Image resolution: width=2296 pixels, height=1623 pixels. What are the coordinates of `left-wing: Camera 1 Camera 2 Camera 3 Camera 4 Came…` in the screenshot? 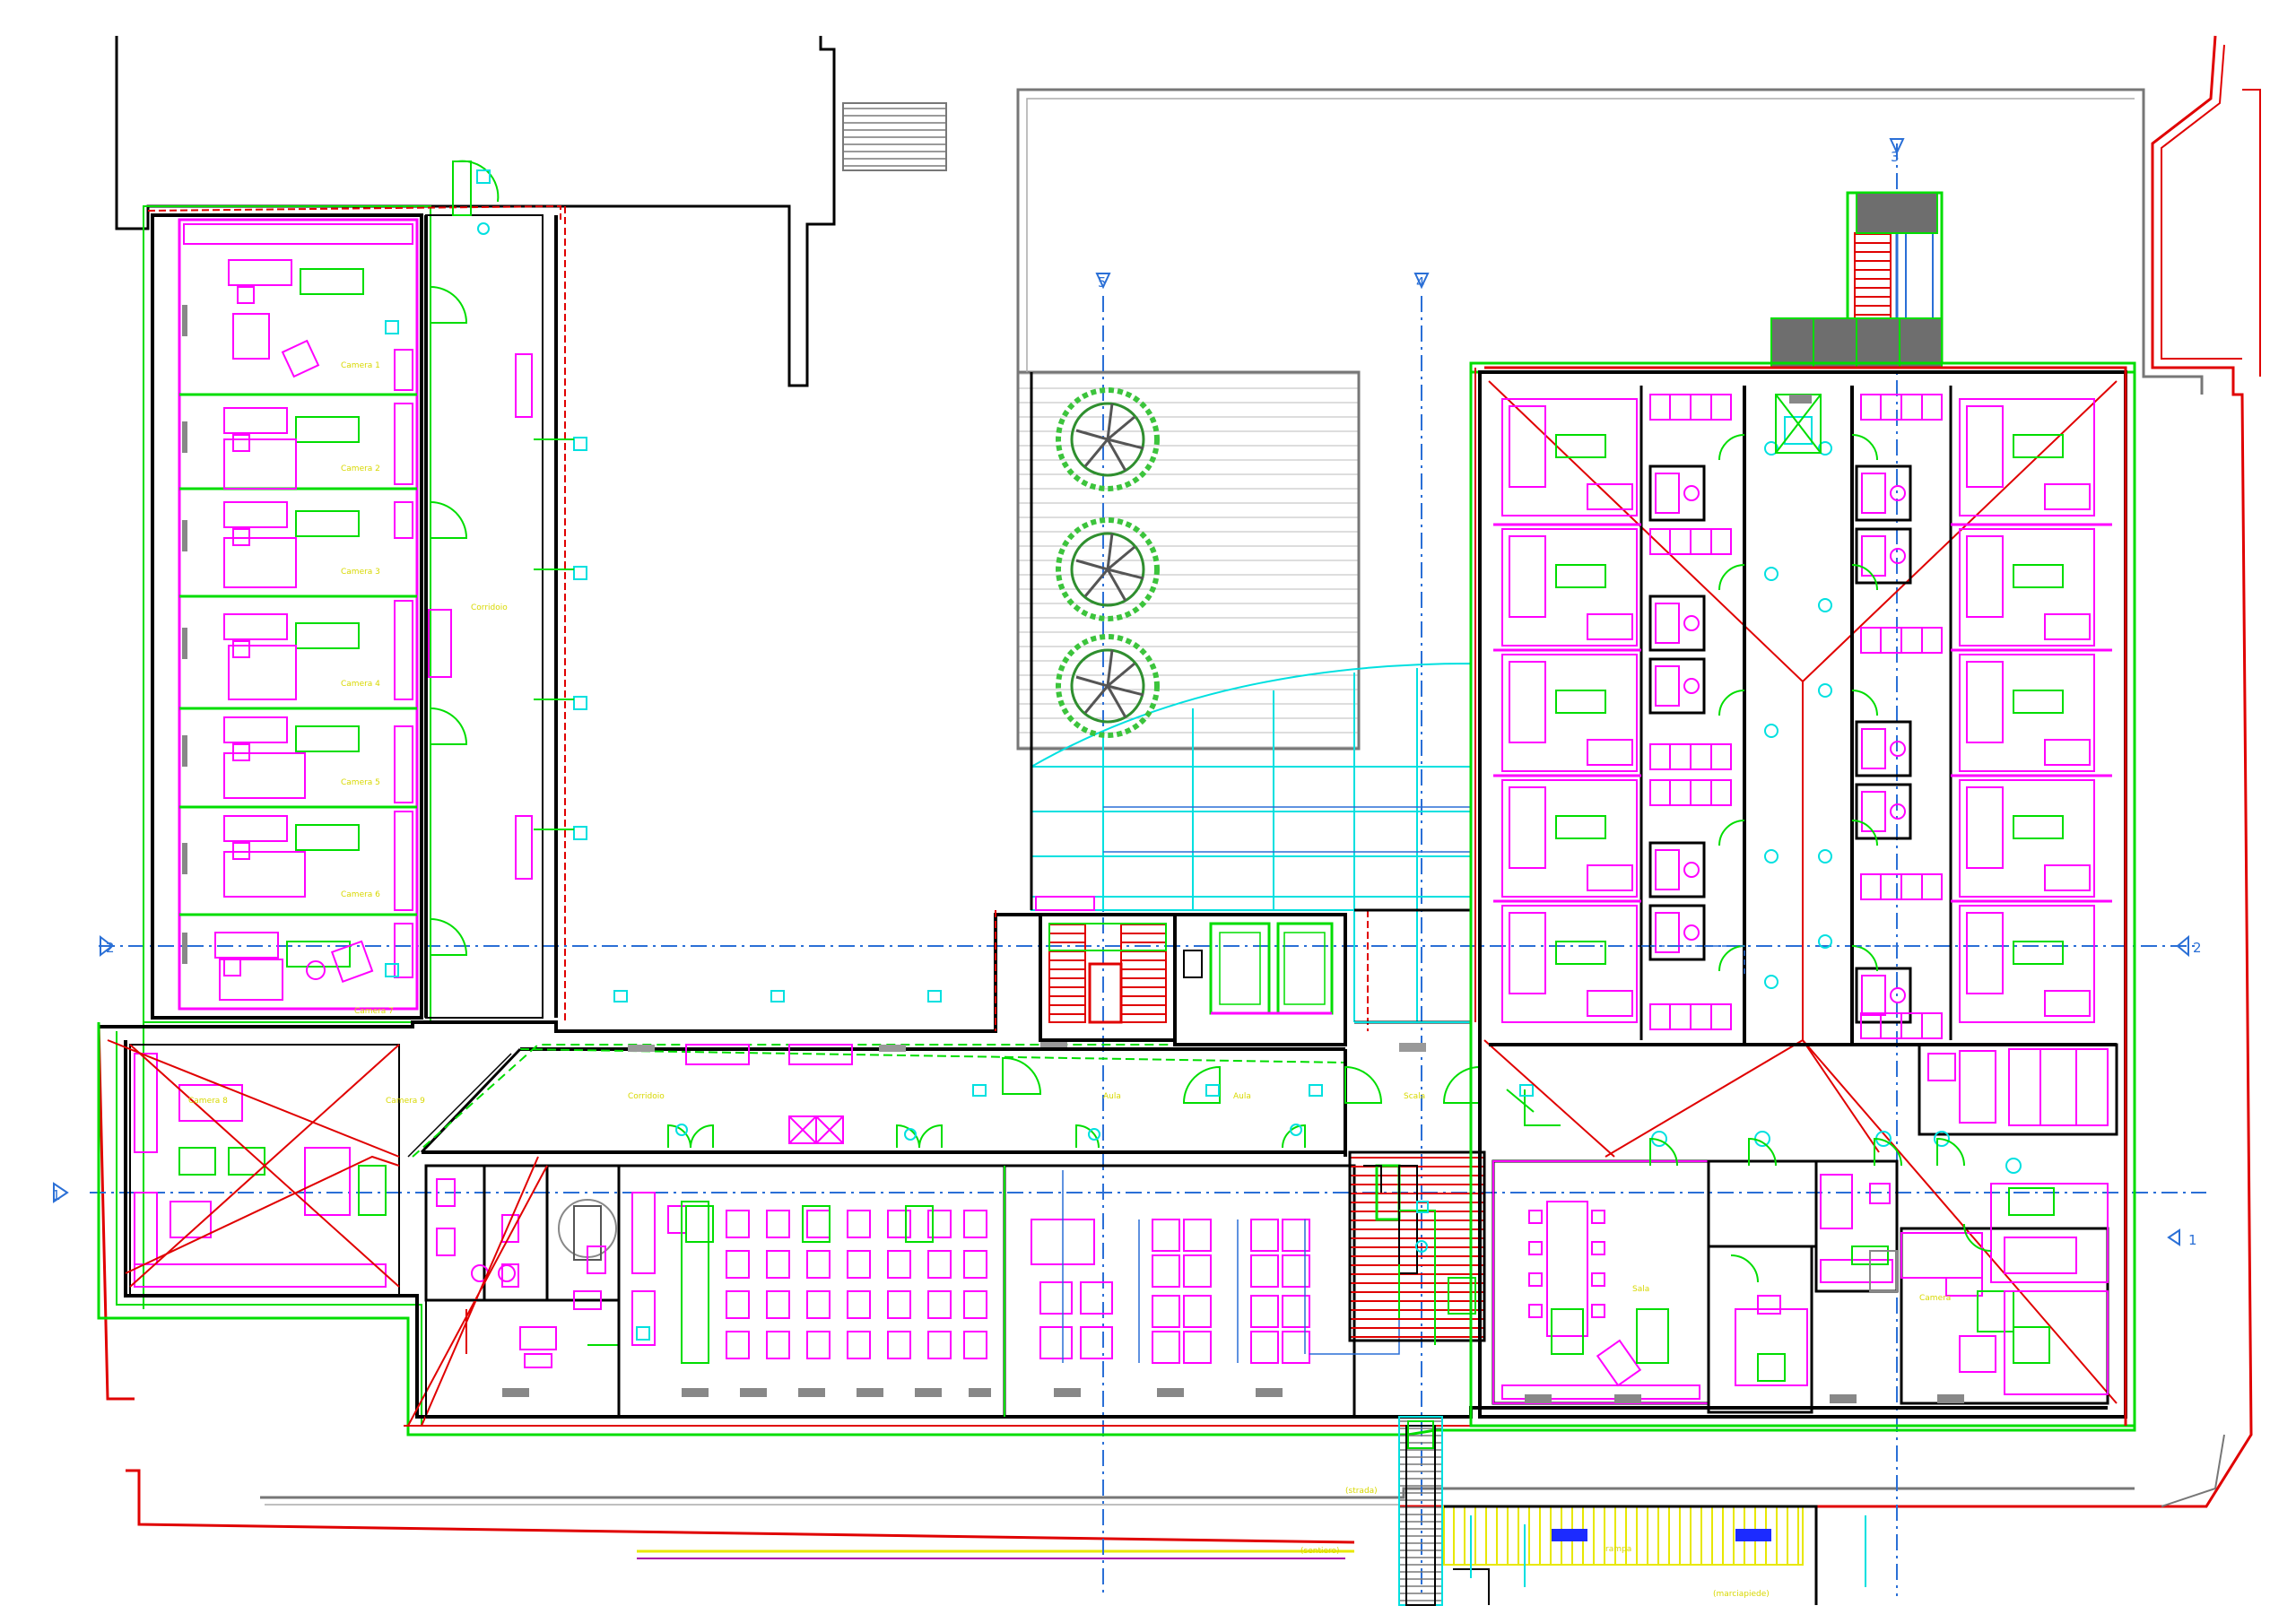 It's located at (365, 591).